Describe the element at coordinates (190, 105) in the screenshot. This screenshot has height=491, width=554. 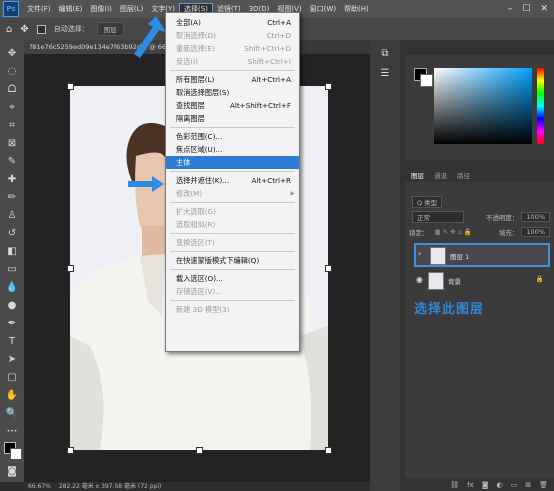
I see `menu-item-label: 查找图层` at that location.